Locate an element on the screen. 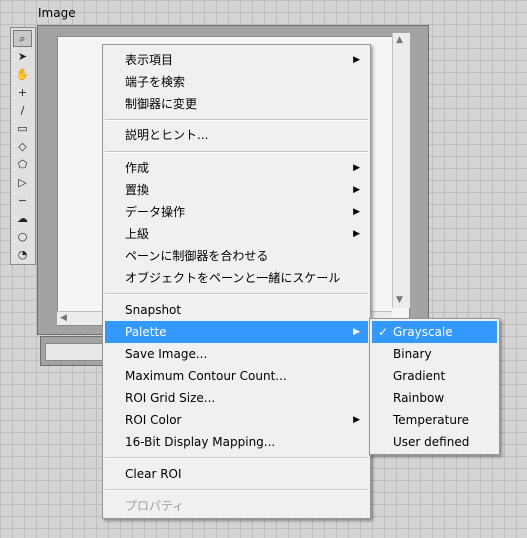 This screenshot has width=527, height=538. crosshair-icon: + is located at coordinates (22, 92).